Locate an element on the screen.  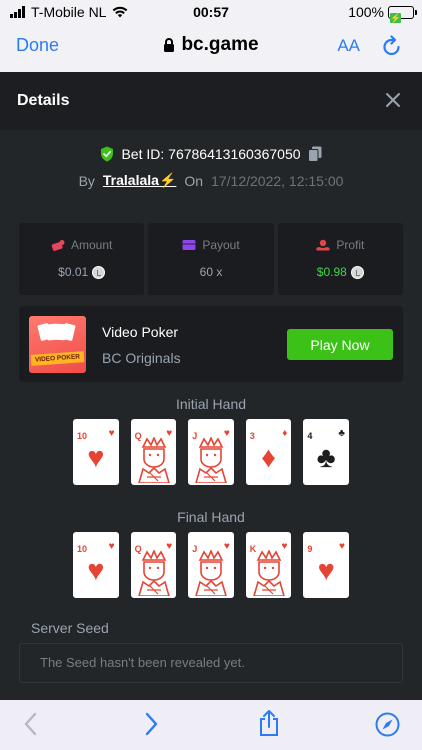
copy-icon is located at coordinates (314, 154).